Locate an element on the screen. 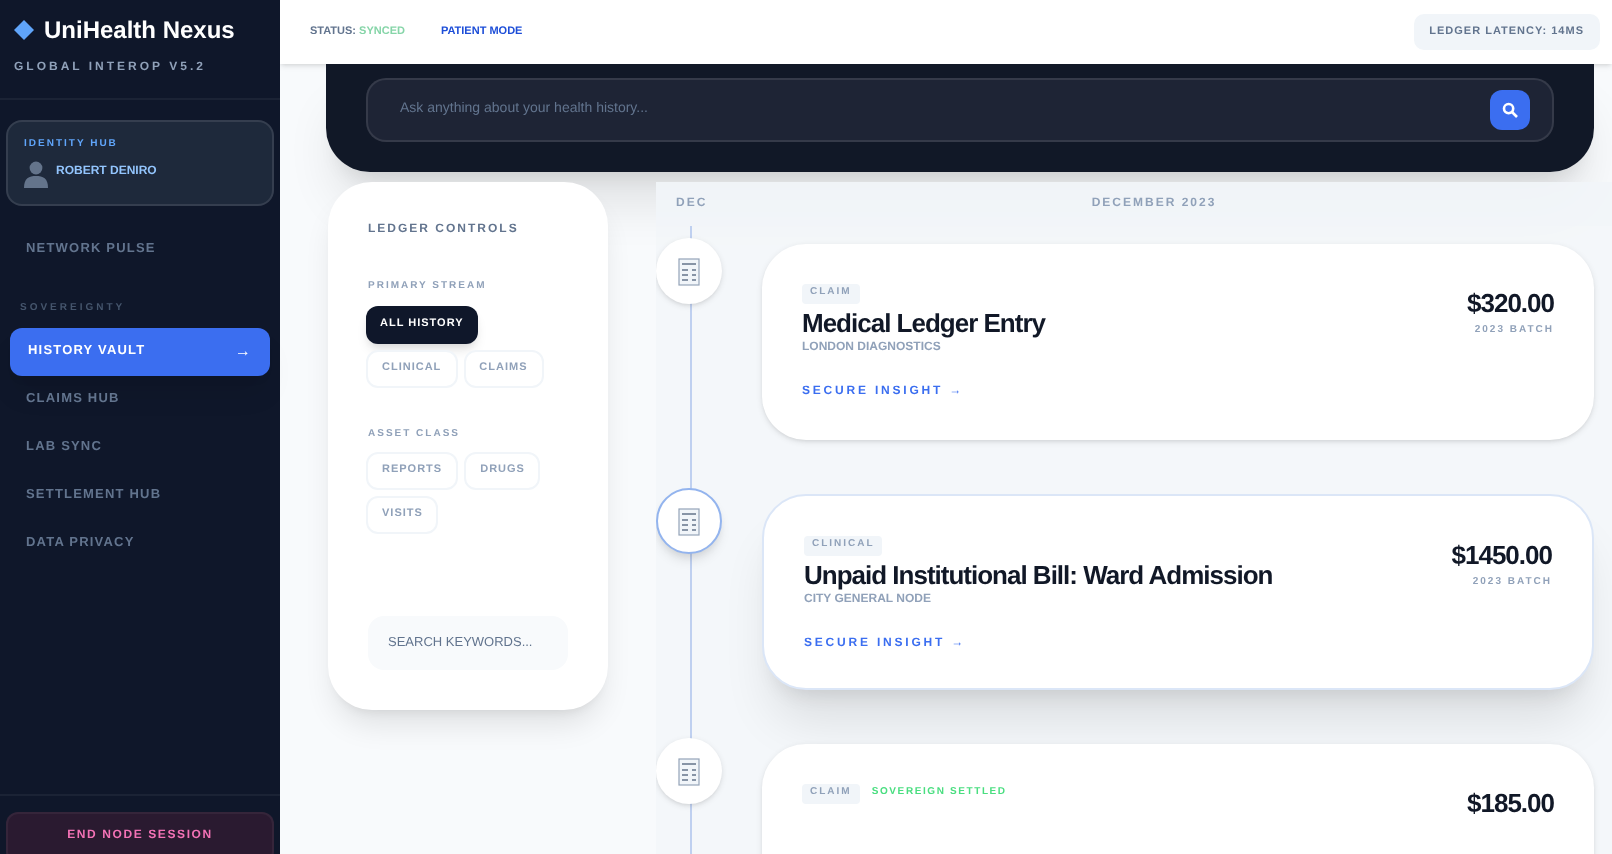 The width and height of the screenshot is (1612, 854). brand-title: UniHealth Nexus is located at coordinates (139, 31).